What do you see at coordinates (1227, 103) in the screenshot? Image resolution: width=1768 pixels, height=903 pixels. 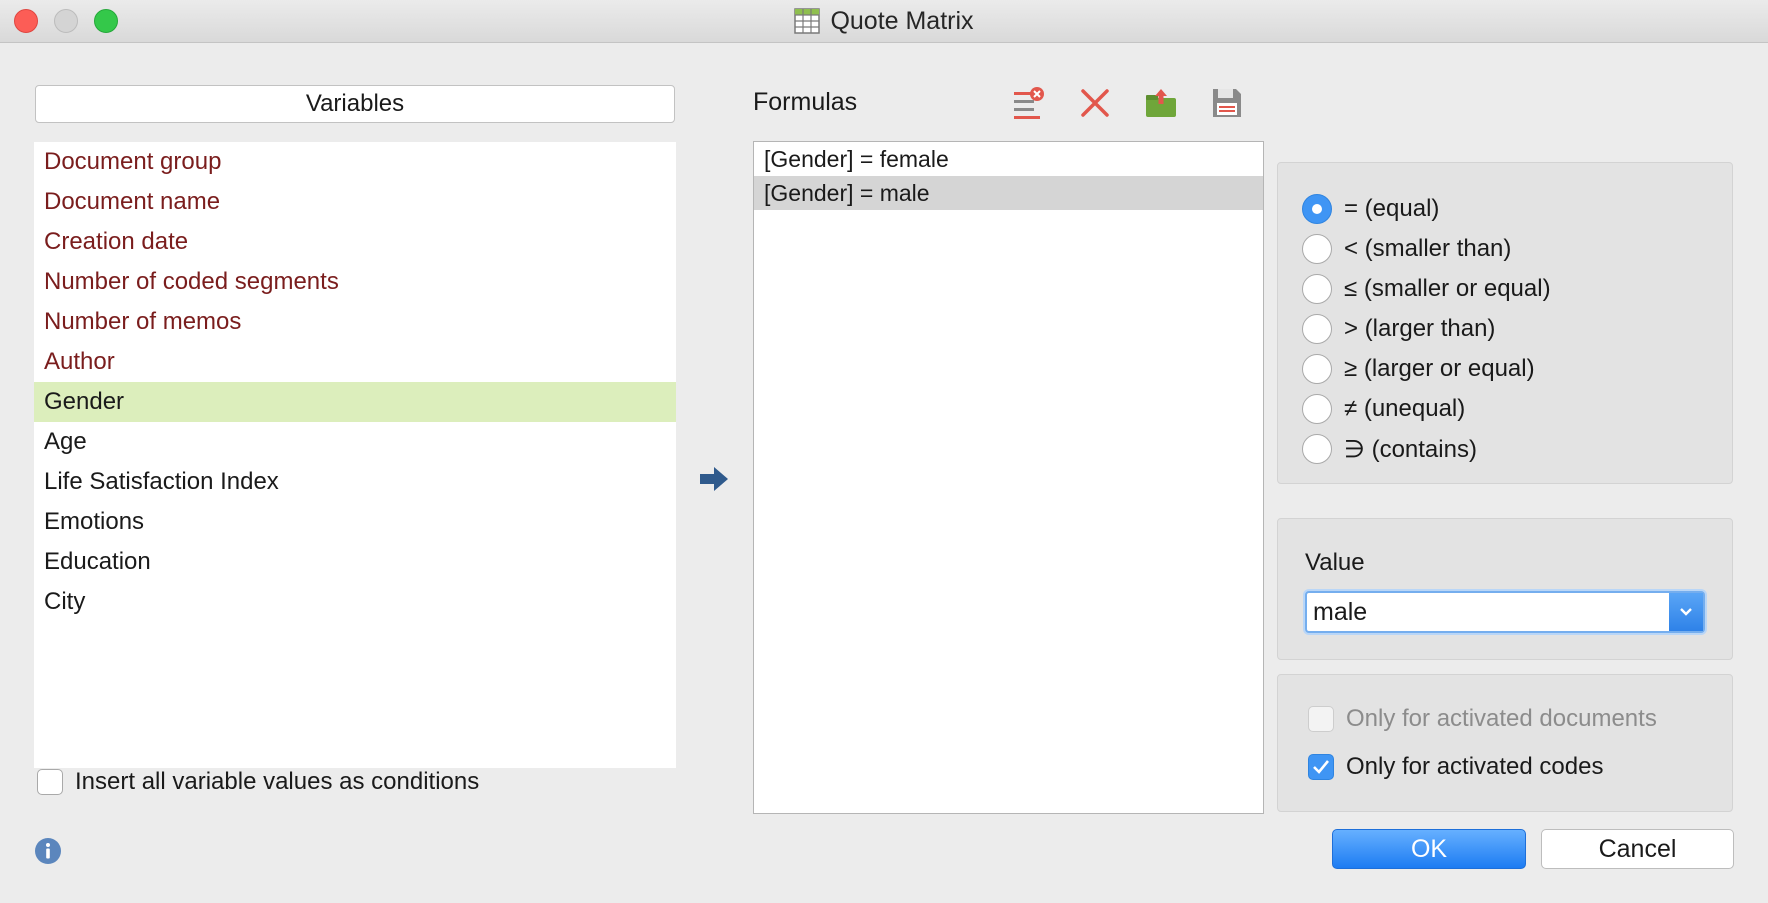 I see `save-icon` at bounding box center [1227, 103].